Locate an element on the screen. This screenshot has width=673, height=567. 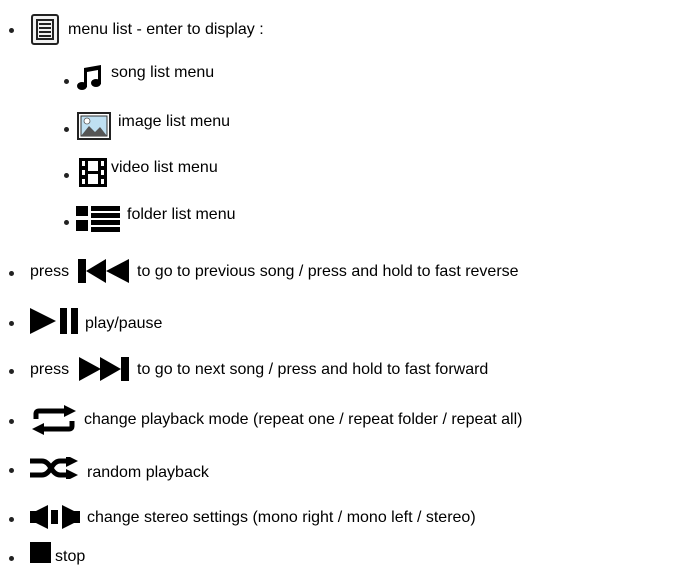
play-pause-icon is located at coordinates (55, 321).